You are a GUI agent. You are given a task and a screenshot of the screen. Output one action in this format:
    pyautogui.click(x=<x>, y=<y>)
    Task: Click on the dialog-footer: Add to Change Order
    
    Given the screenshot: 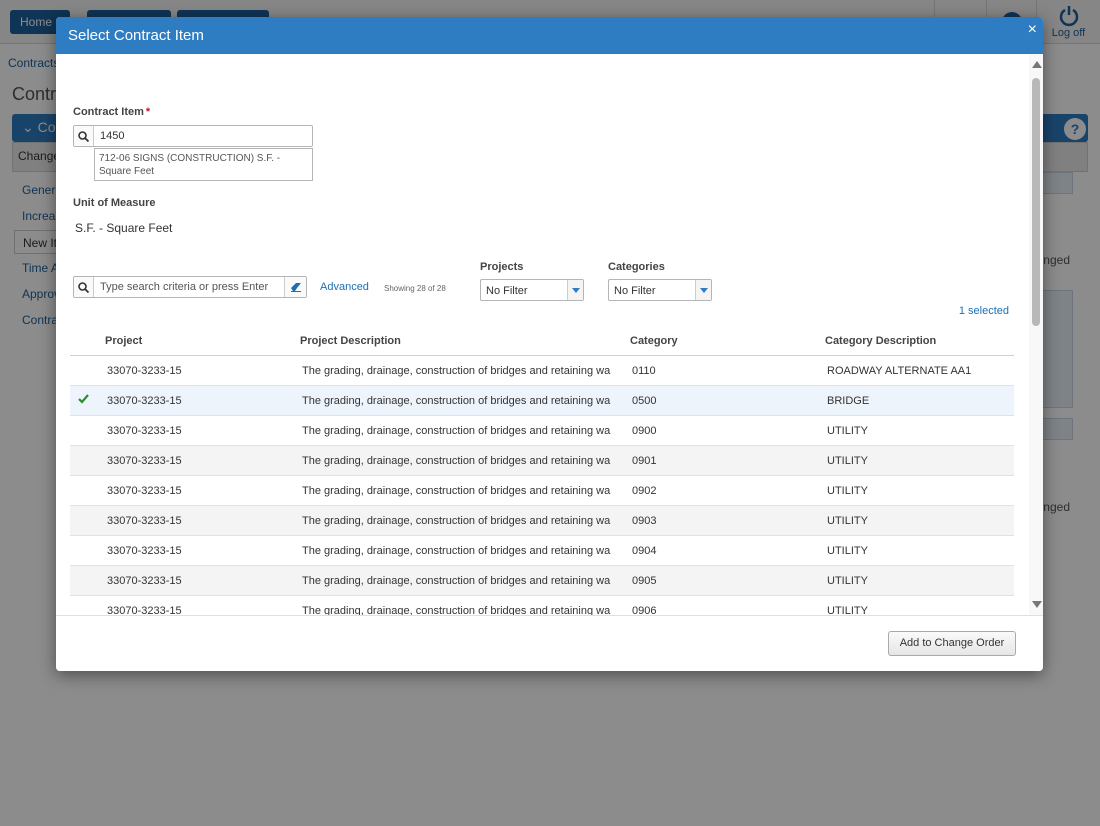 What is the action you would take?
    pyautogui.click(x=549, y=643)
    